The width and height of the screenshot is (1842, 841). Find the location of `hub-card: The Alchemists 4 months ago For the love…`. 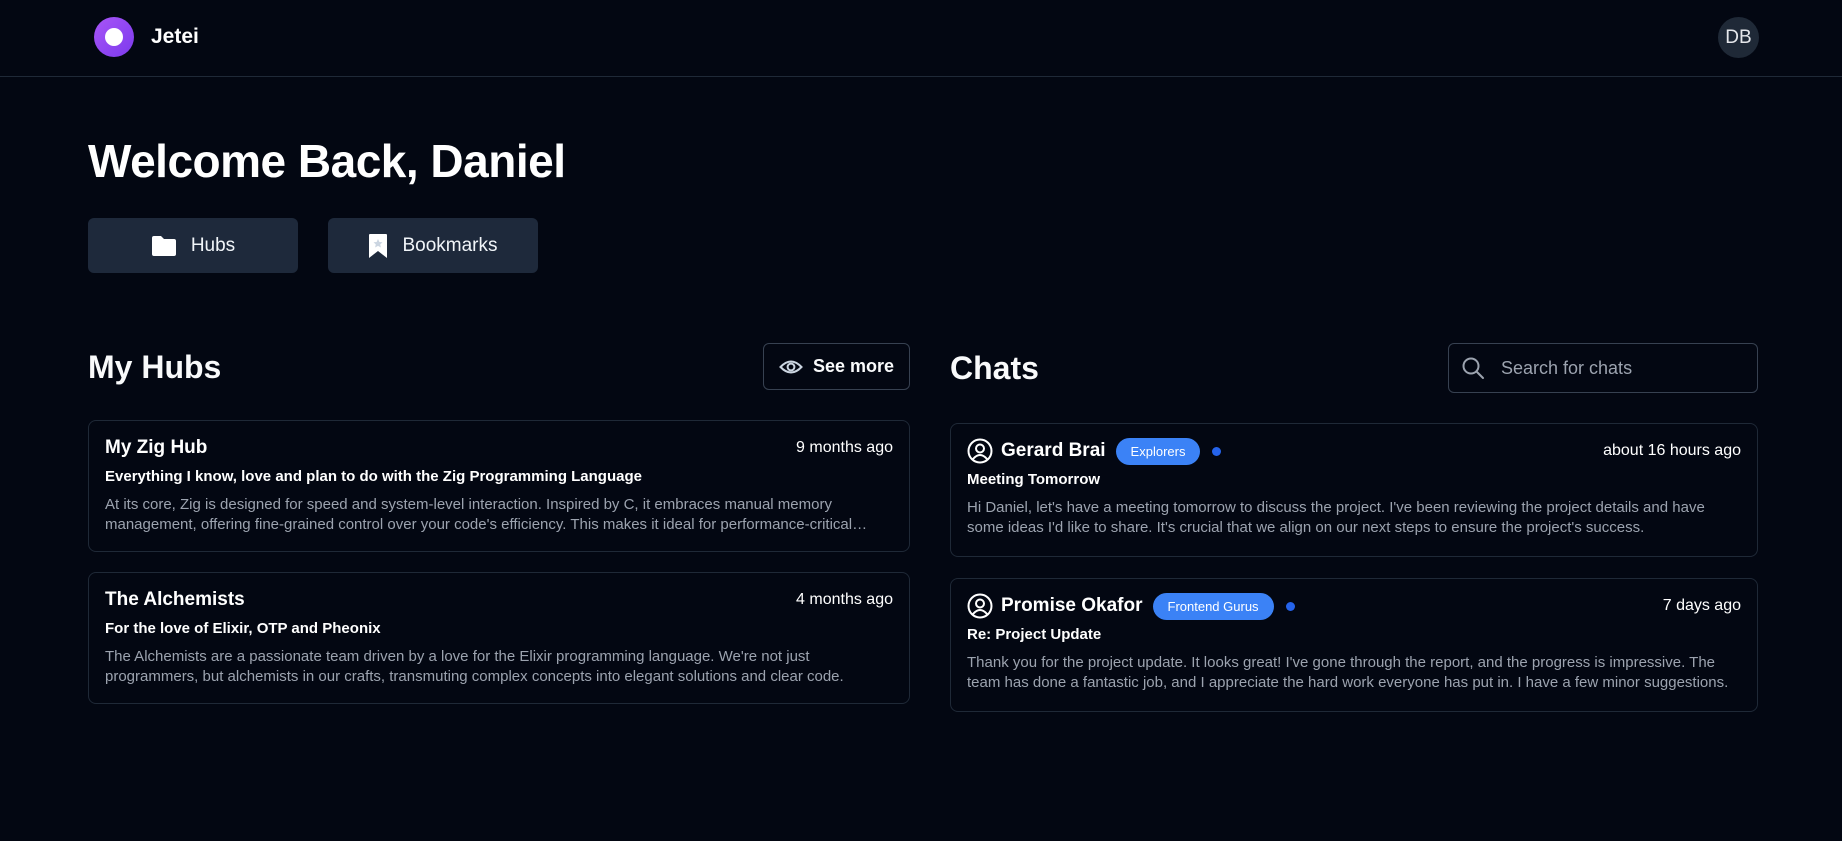

hub-card: The Alchemists 4 months ago For the love… is located at coordinates (499, 638).